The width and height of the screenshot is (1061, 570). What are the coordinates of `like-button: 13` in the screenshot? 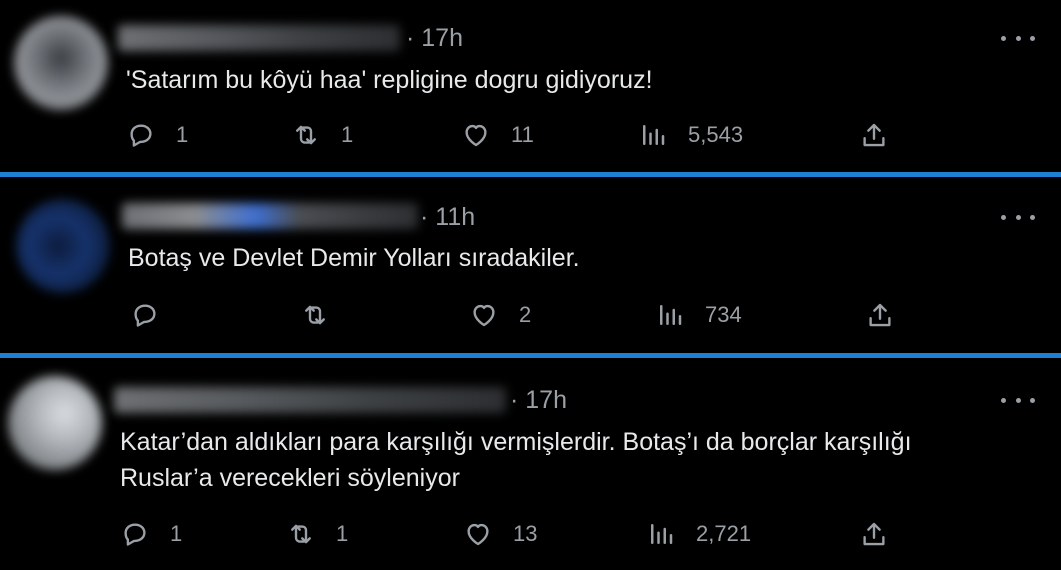 It's located at (500, 534).